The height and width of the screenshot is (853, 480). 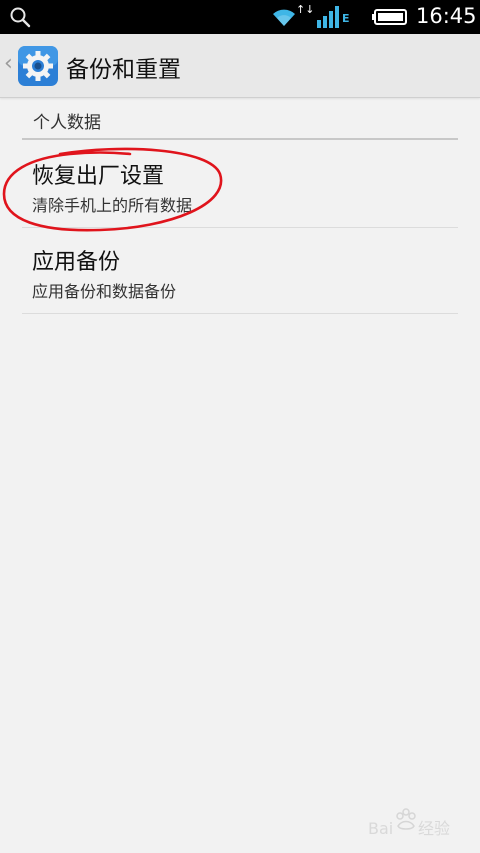 I want to click on app-backup-item: 应用备份 应用备份和数据备份, so click(x=240, y=270).